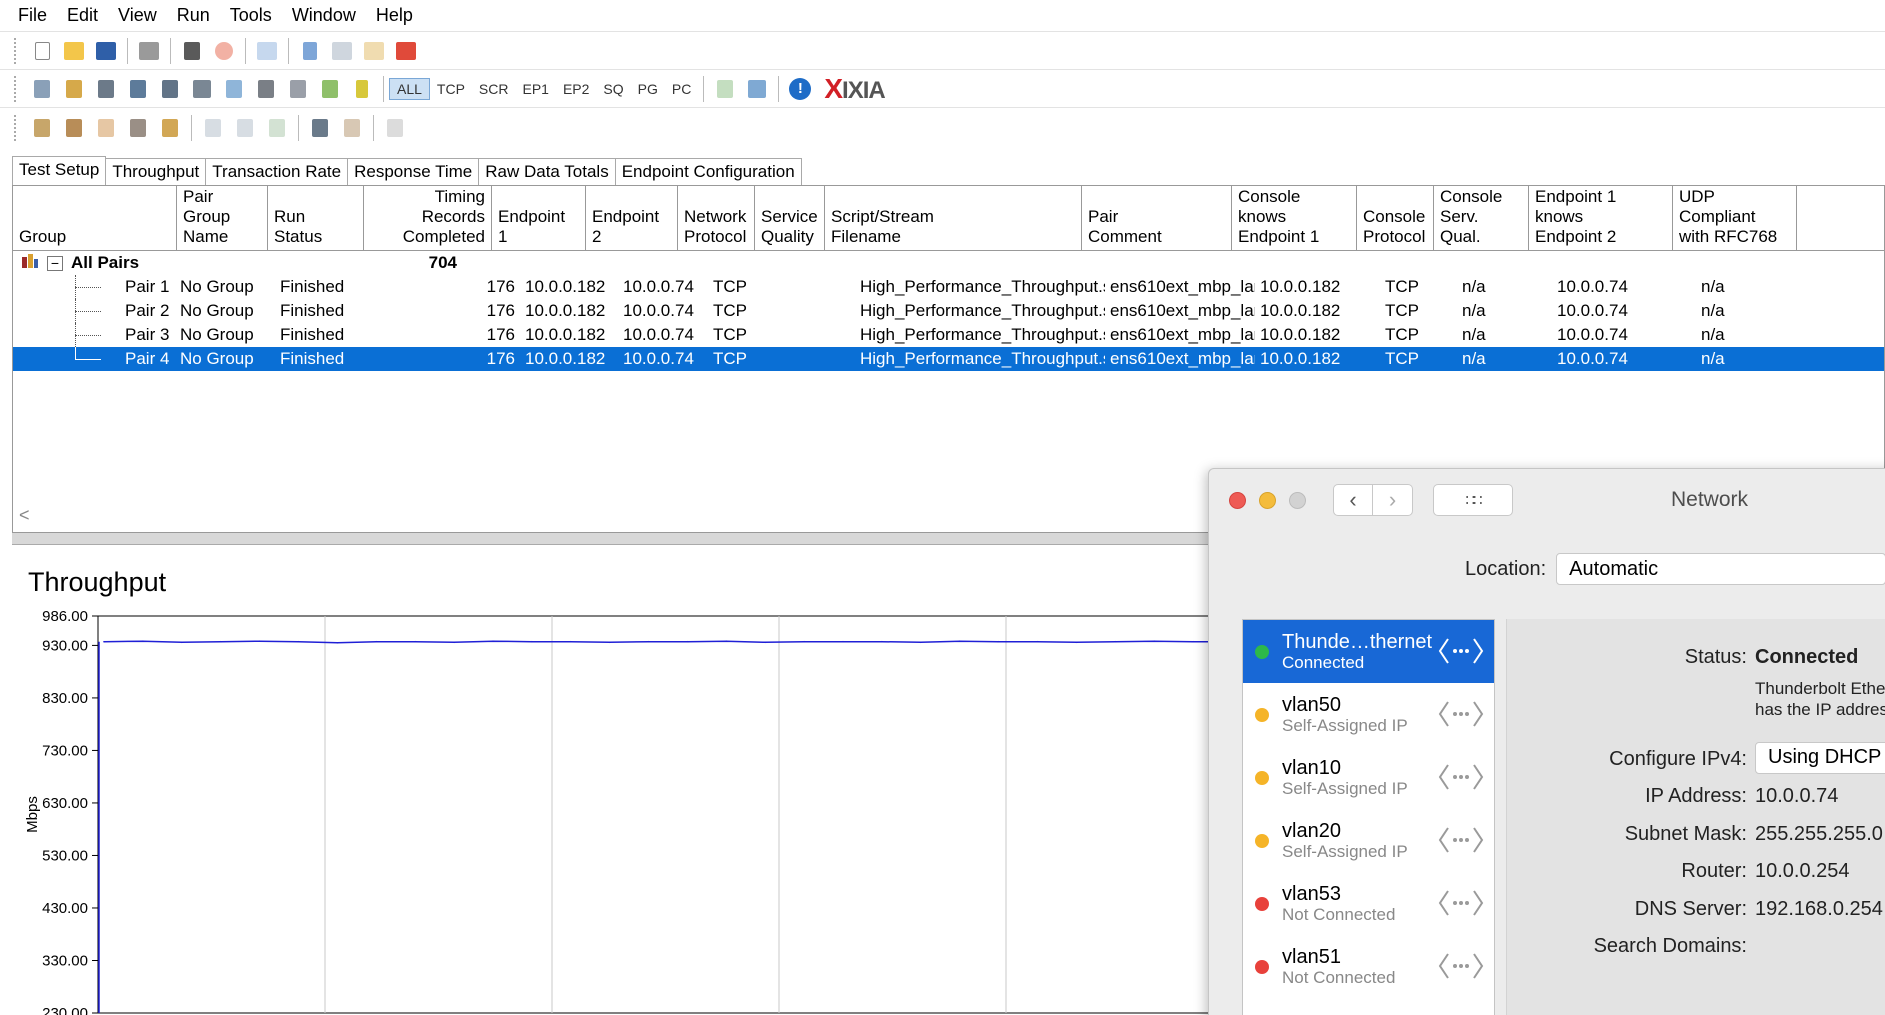 The width and height of the screenshot is (1885, 1015). I want to click on refresh-button, so click(267, 51).